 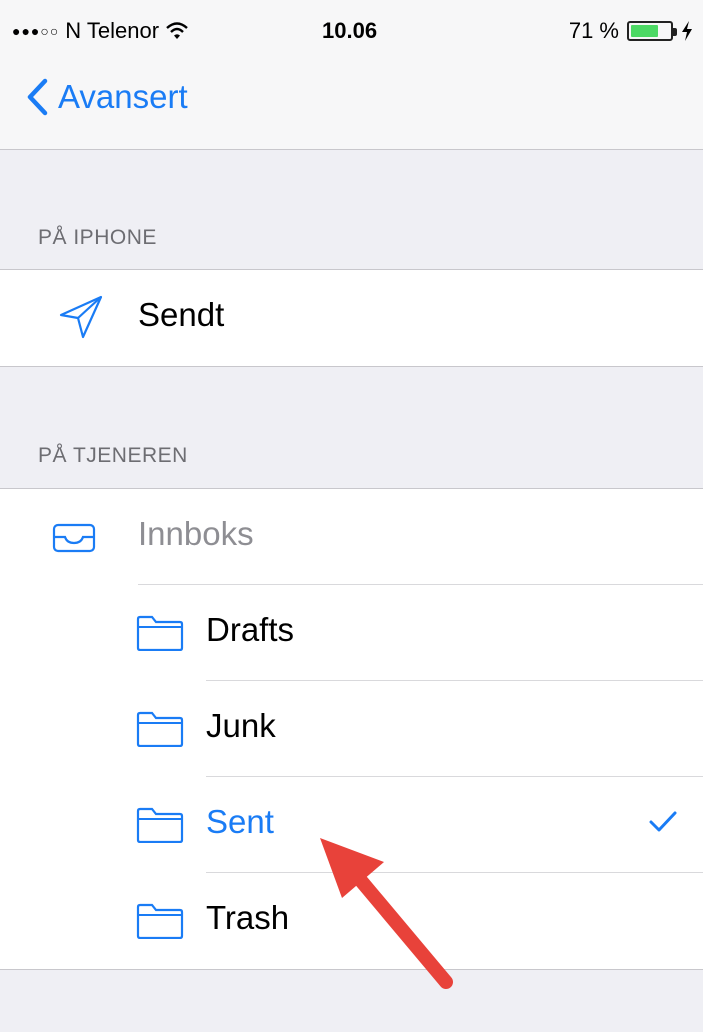 I want to click on battery-icon, so click(x=652, y=31).